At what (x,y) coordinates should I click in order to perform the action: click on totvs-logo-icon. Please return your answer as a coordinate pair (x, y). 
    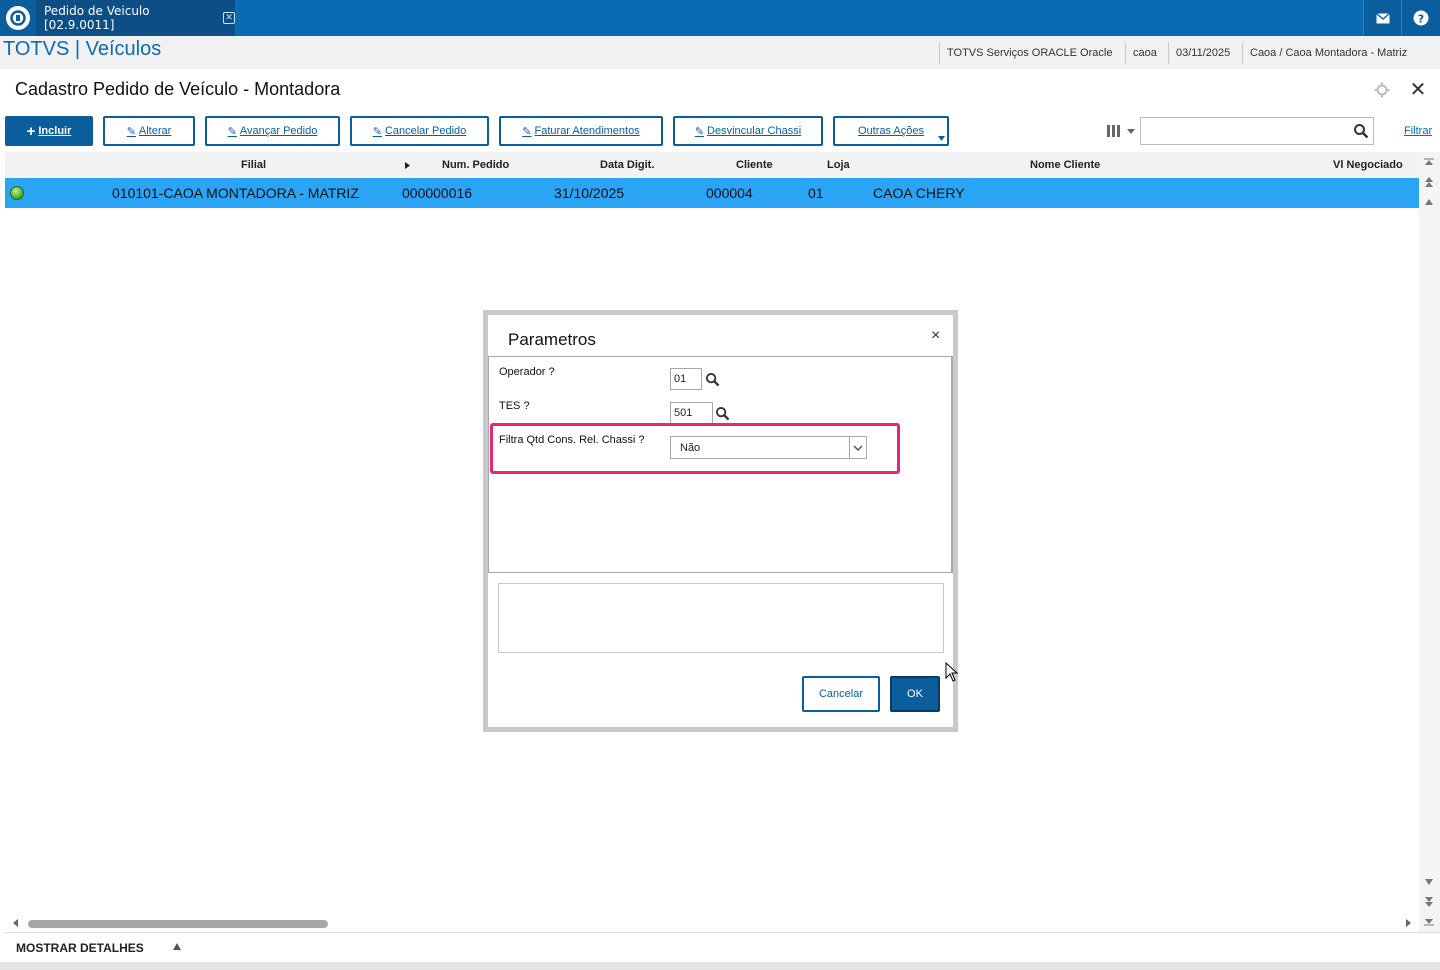
    Looking at the image, I should click on (18, 18).